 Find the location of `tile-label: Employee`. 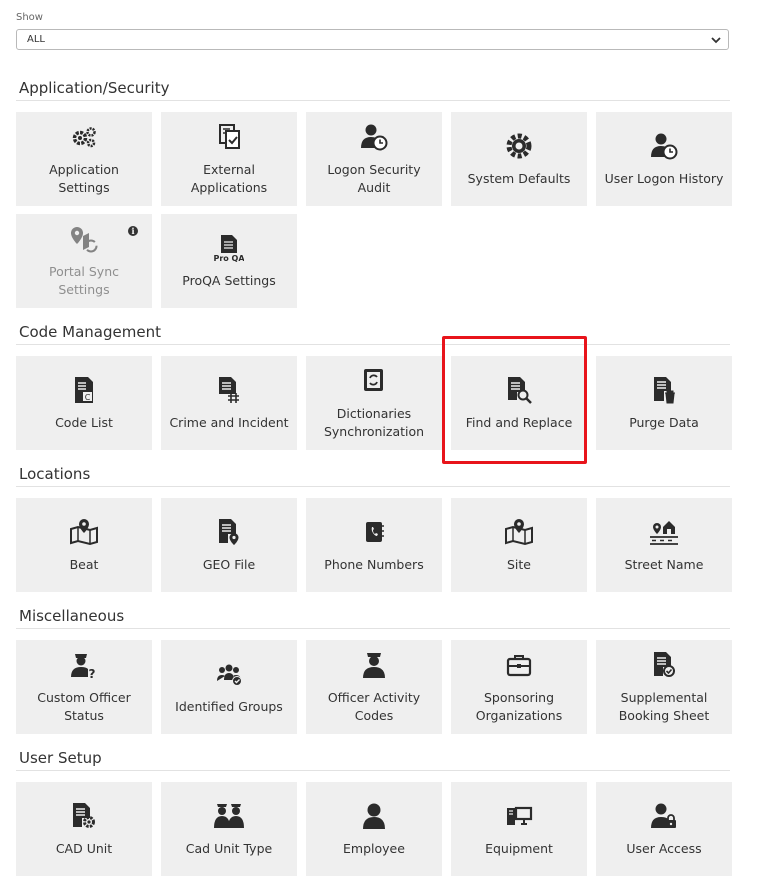

tile-label: Employee is located at coordinates (374, 848).